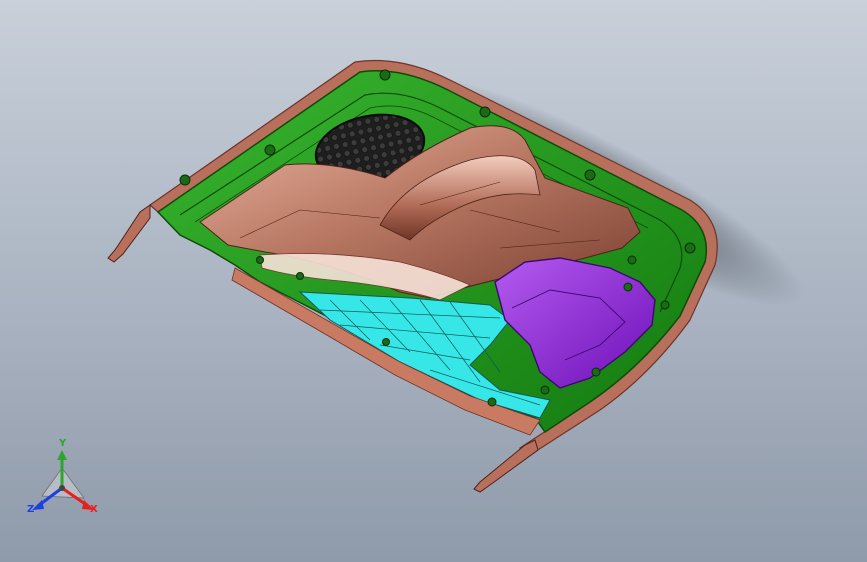 This screenshot has width=867, height=562. What do you see at coordinates (31, 509) in the screenshot?
I see `axis-z-label: Z` at bounding box center [31, 509].